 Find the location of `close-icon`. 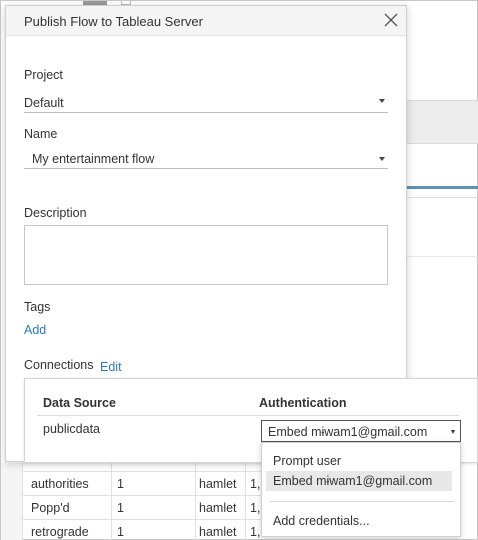

close-icon is located at coordinates (391, 20).